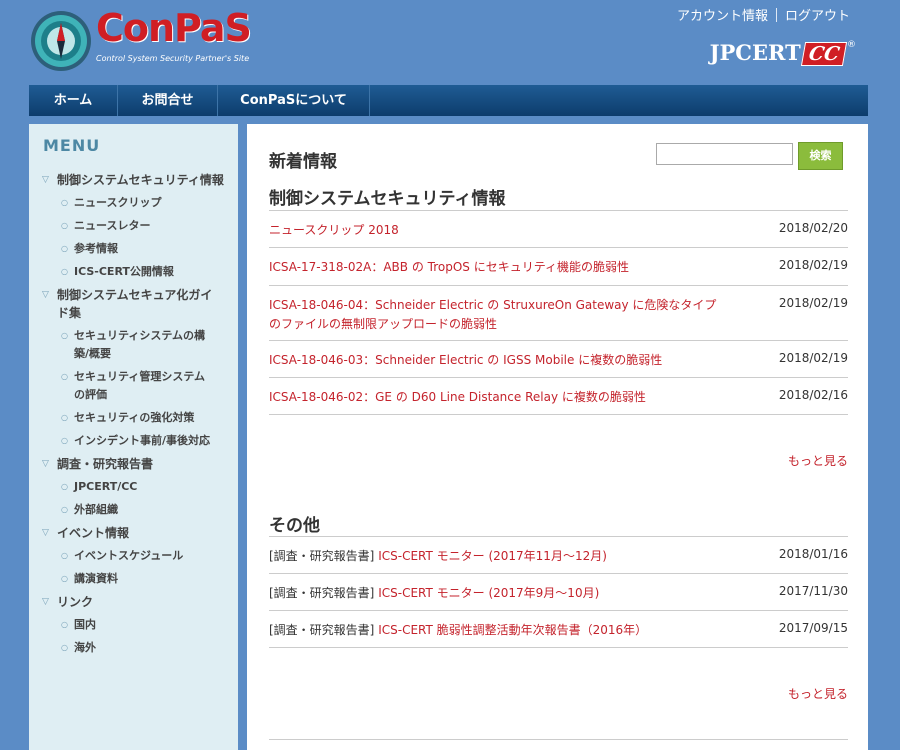  I want to click on item-date: 2018/02/20, so click(813, 228).